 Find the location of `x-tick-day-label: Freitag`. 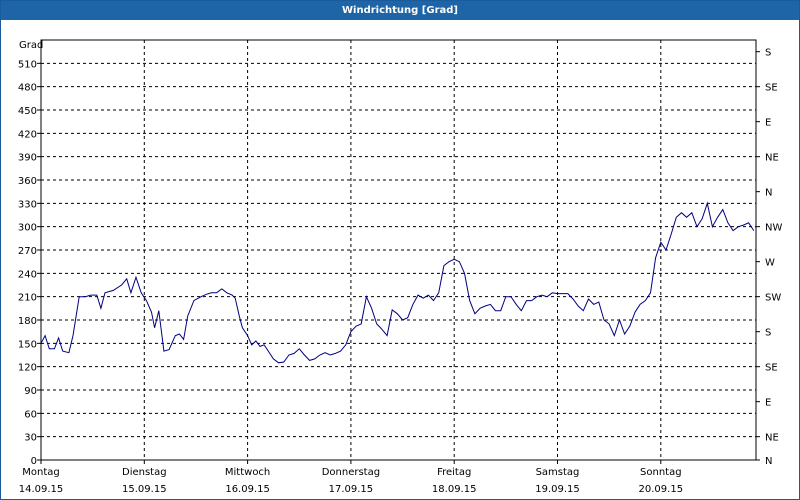

x-tick-day-label: Freitag is located at coordinates (454, 472).